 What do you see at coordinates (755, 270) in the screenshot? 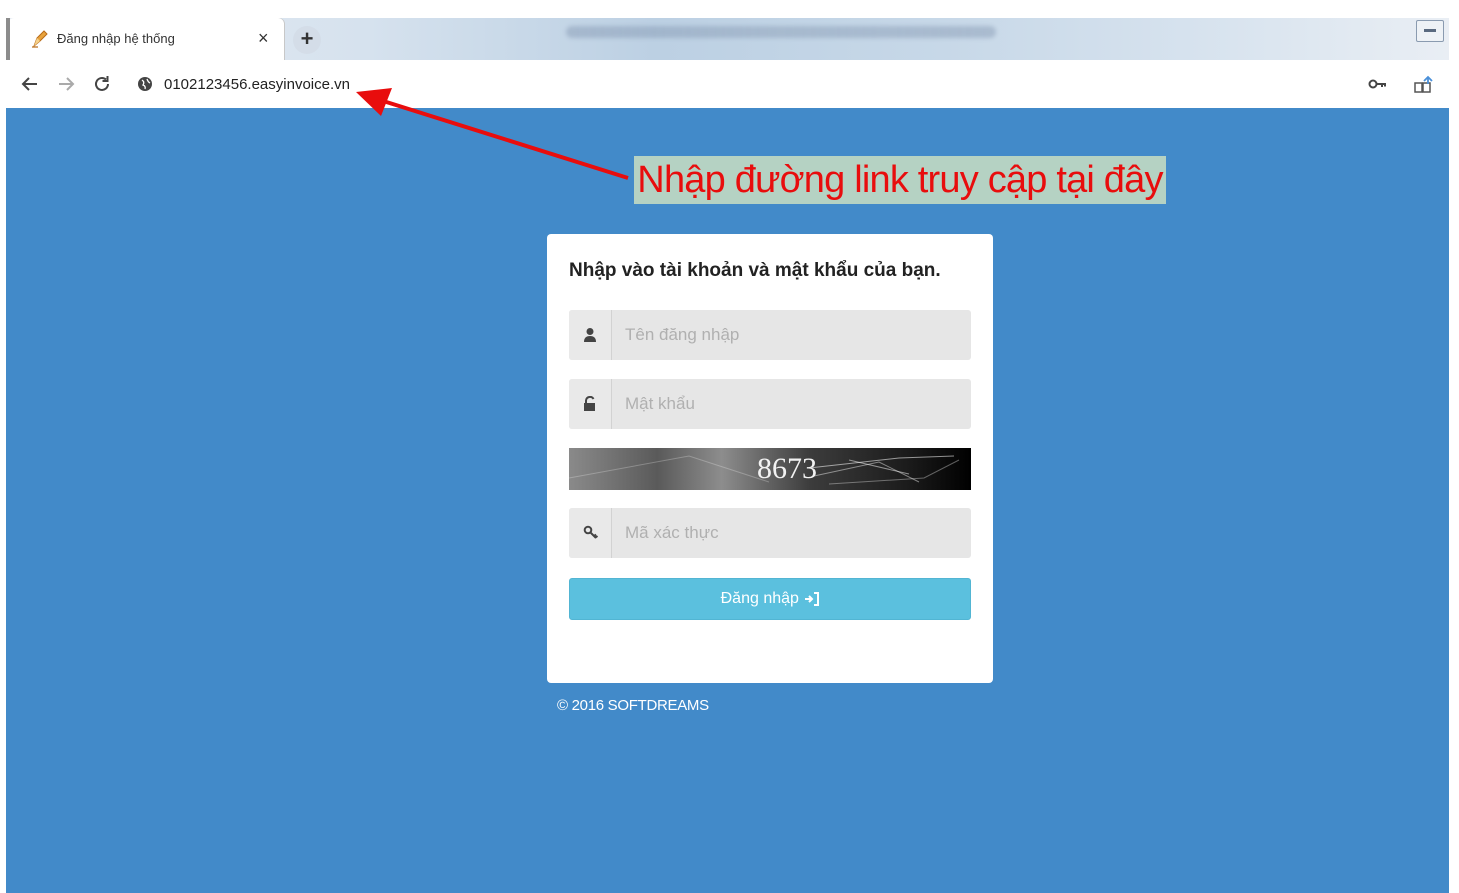
I see `login-heading: Nhập vào tài khoản và mật khẩu của bạn.` at bounding box center [755, 270].